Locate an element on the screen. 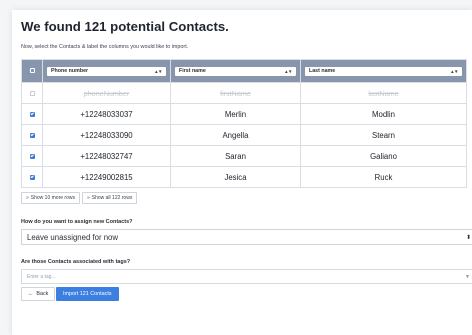  import-contacts-button: Import 121 Contacts is located at coordinates (87, 294).